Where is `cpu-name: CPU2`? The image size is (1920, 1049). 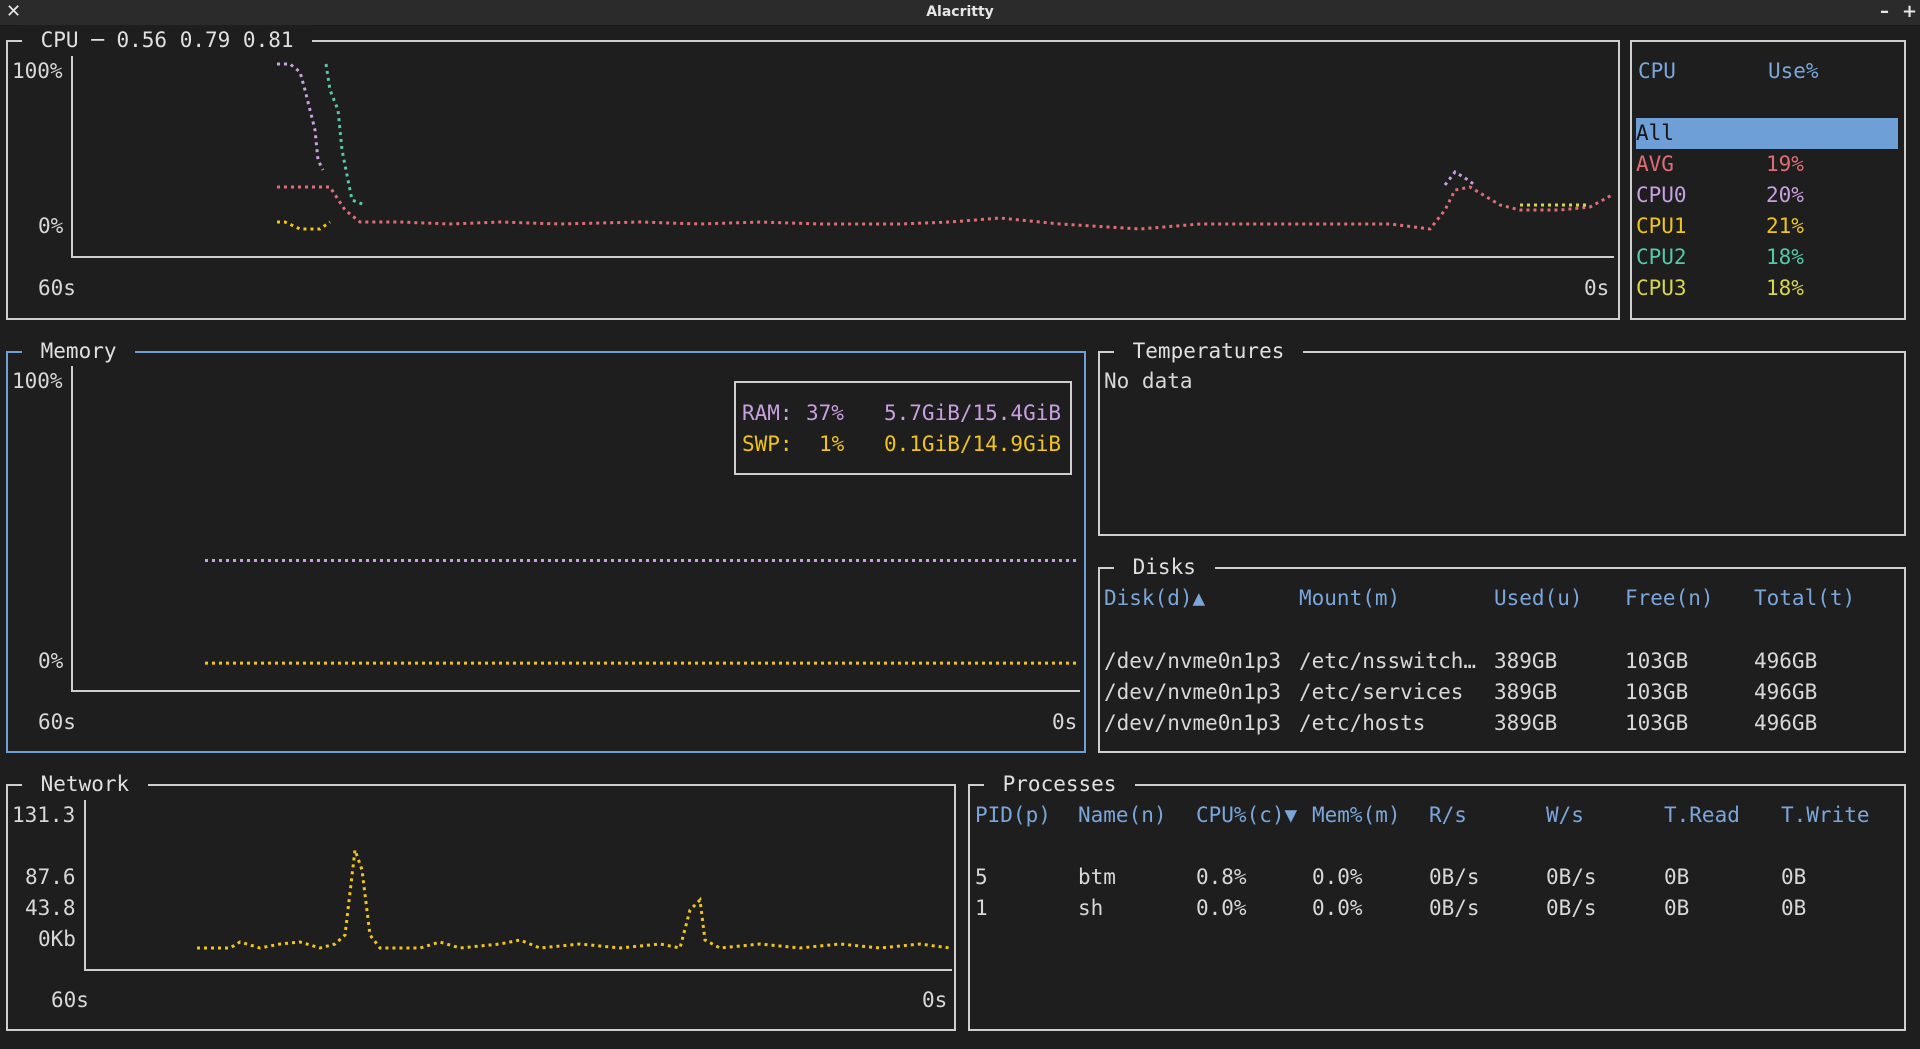 cpu-name: CPU2 is located at coordinates (1661, 257).